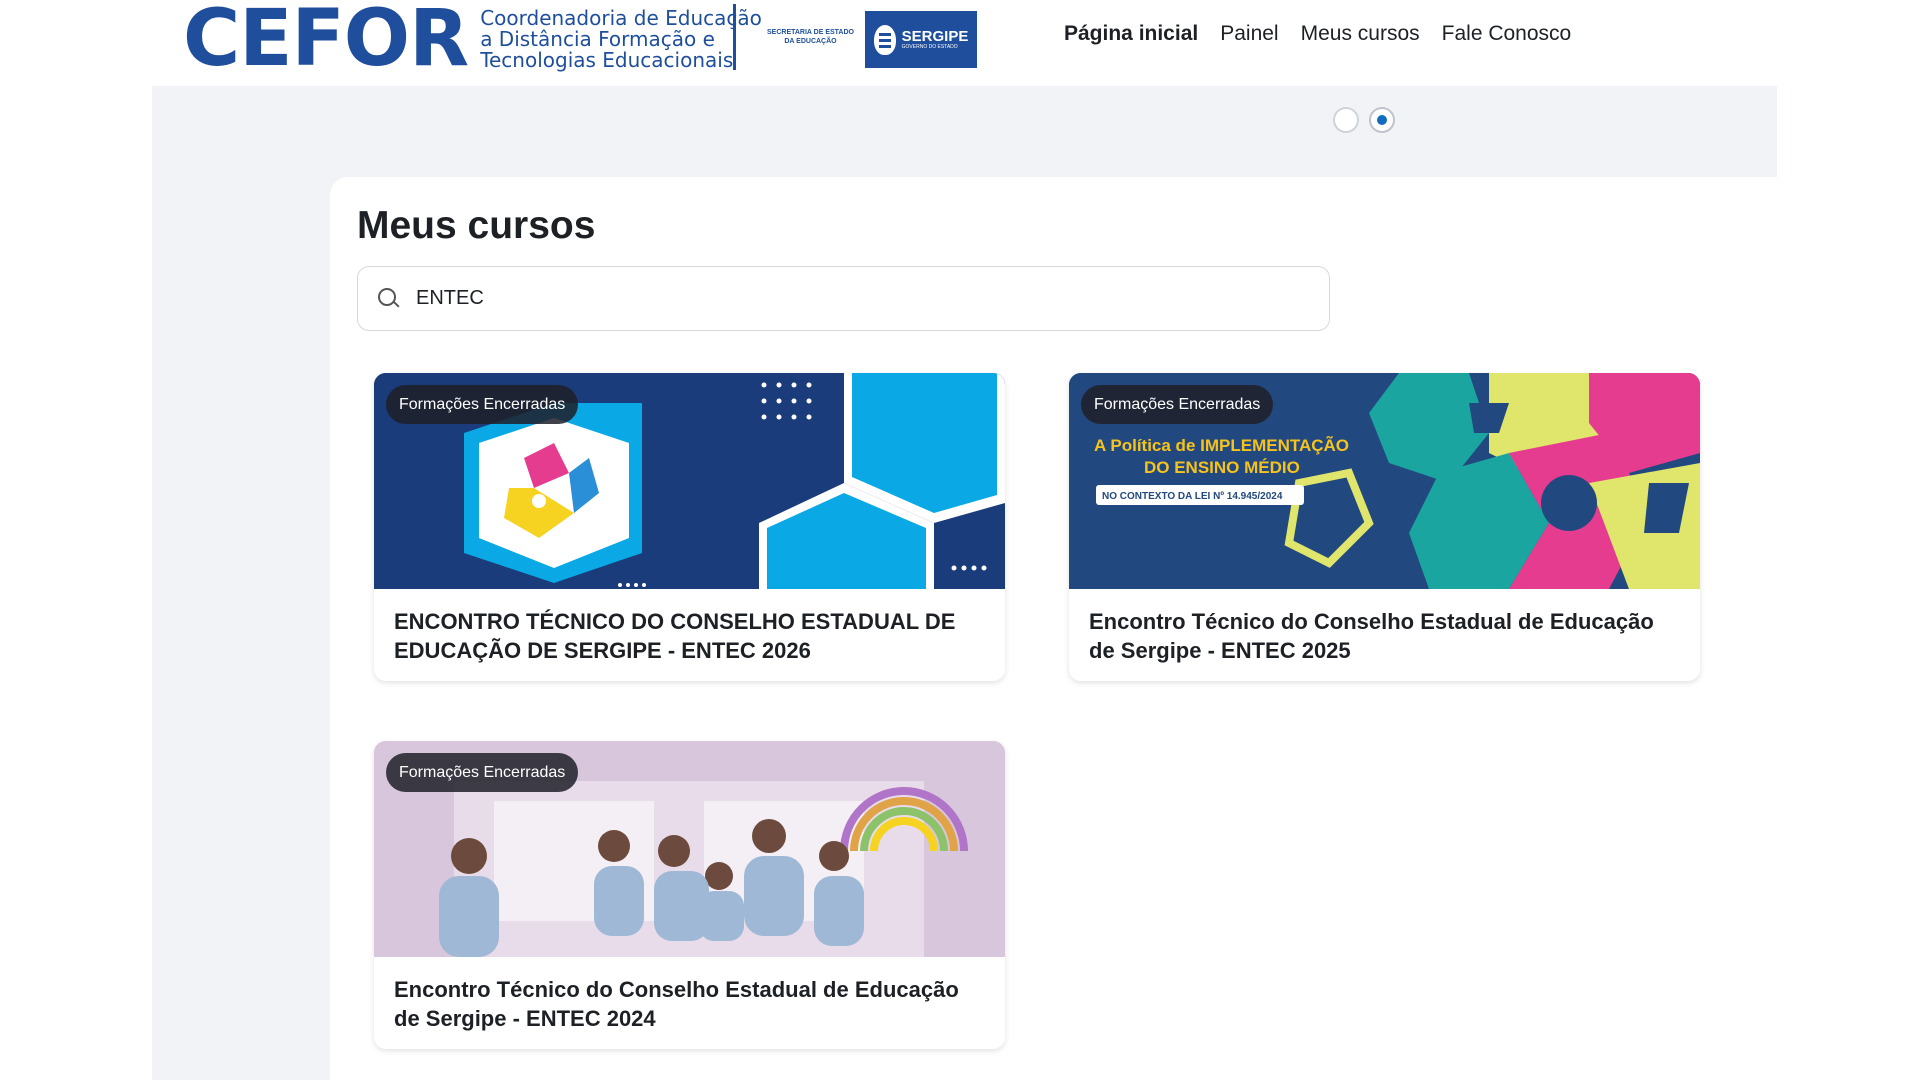 This screenshot has width=1920, height=1080. What do you see at coordinates (1360, 34) in the screenshot?
I see `nav-item-my-courses: Meus cursos` at bounding box center [1360, 34].